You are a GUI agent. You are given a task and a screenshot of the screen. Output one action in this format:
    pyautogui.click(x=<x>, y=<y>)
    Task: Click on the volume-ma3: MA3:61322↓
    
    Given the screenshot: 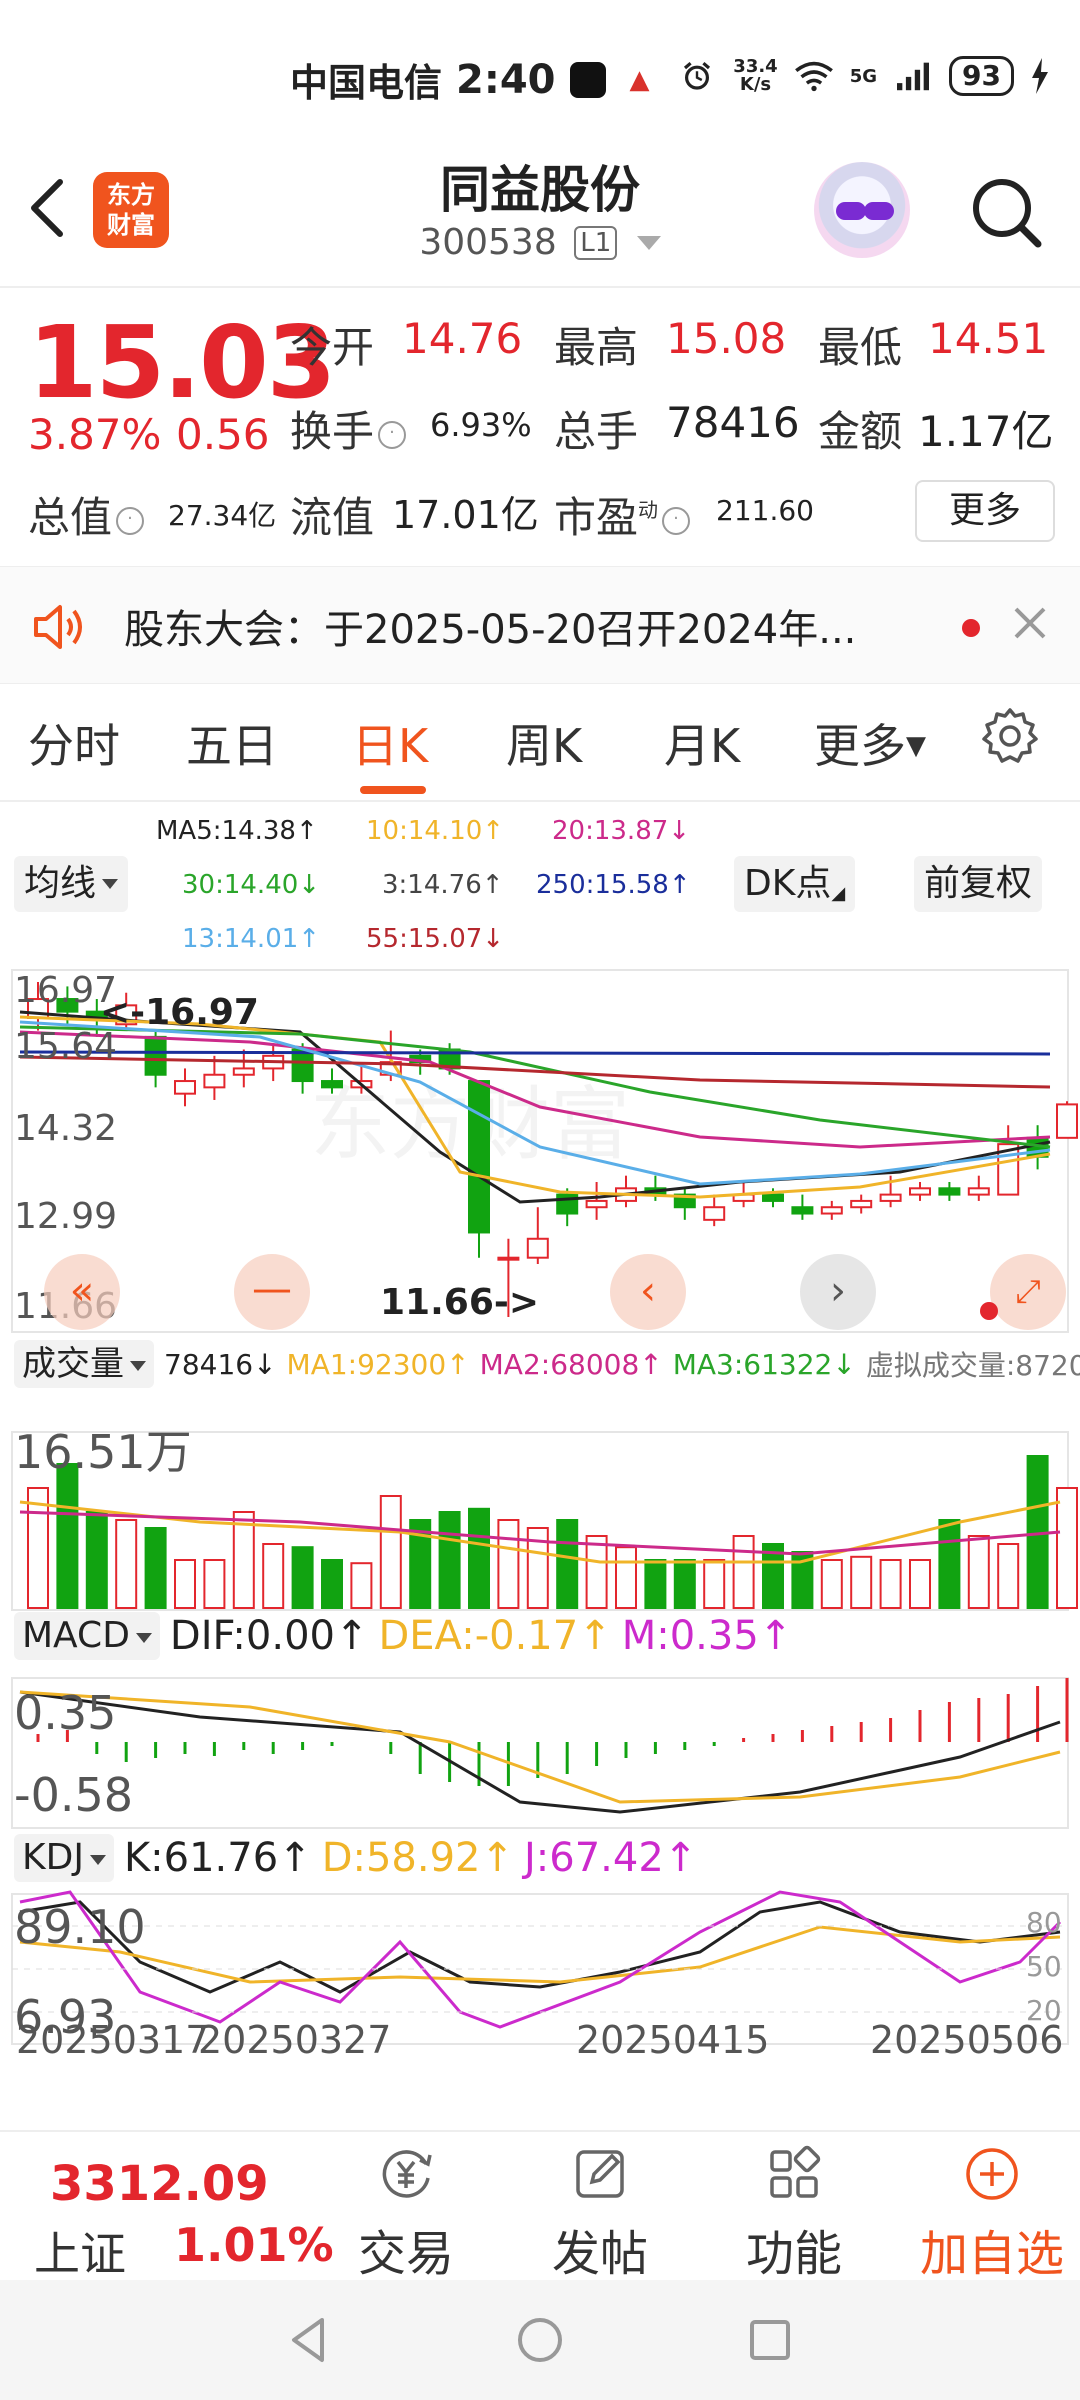 What is the action you would take?
    pyautogui.click(x=764, y=1364)
    